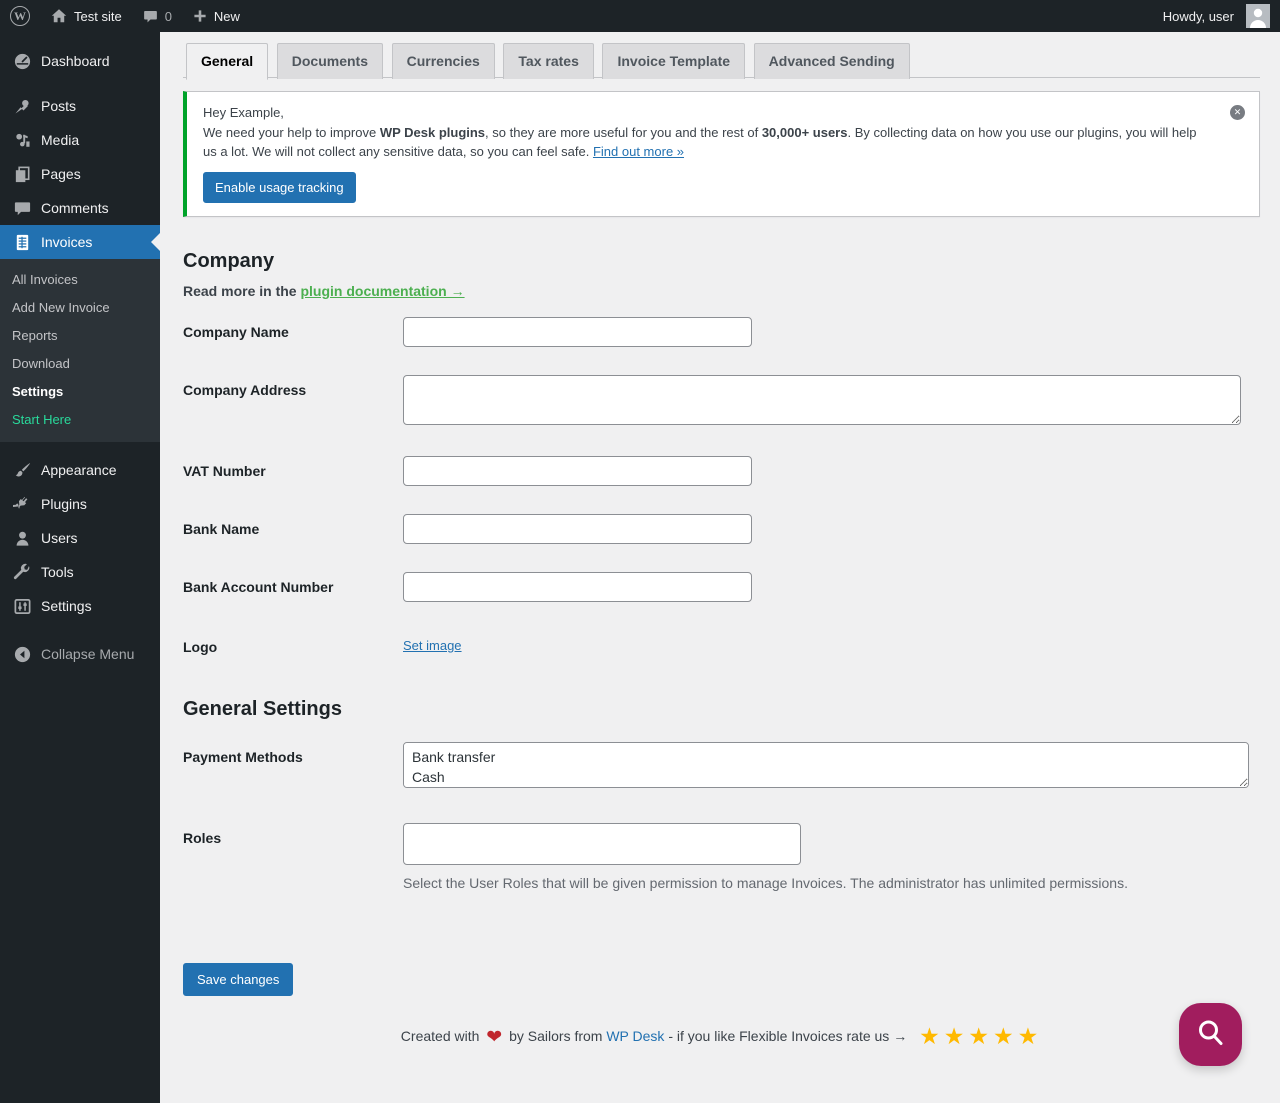  I want to click on heart-icon: ❤, so click(494, 1038).